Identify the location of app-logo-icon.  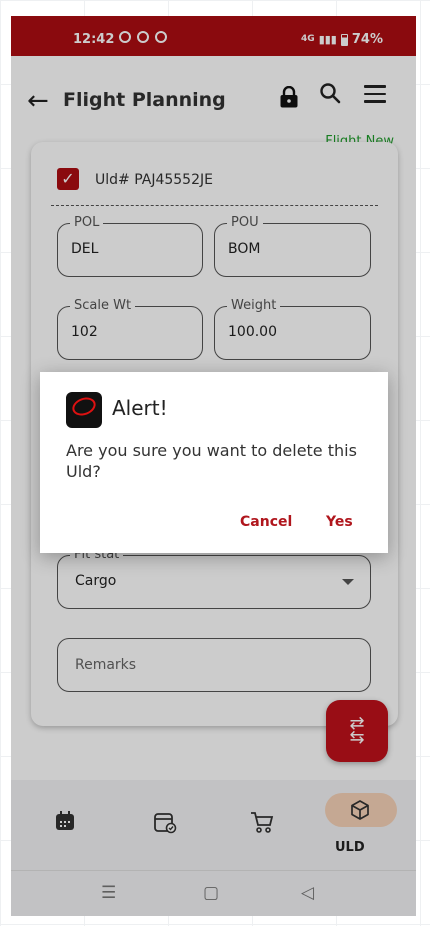
(84, 410).